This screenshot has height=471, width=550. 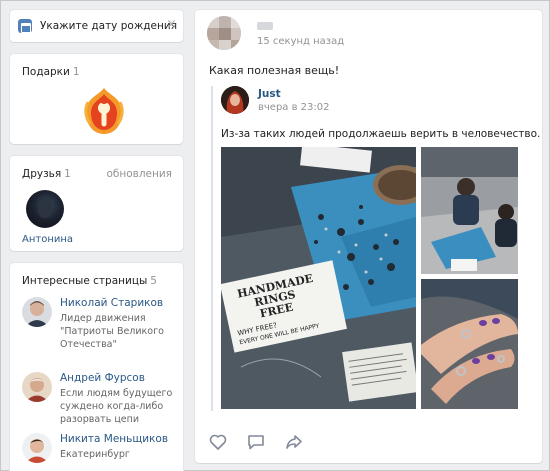 What do you see at coordinates (111, 303) in the screenshot?
I see `page-name: Николай Стариков` at bounding box center [111, 303].